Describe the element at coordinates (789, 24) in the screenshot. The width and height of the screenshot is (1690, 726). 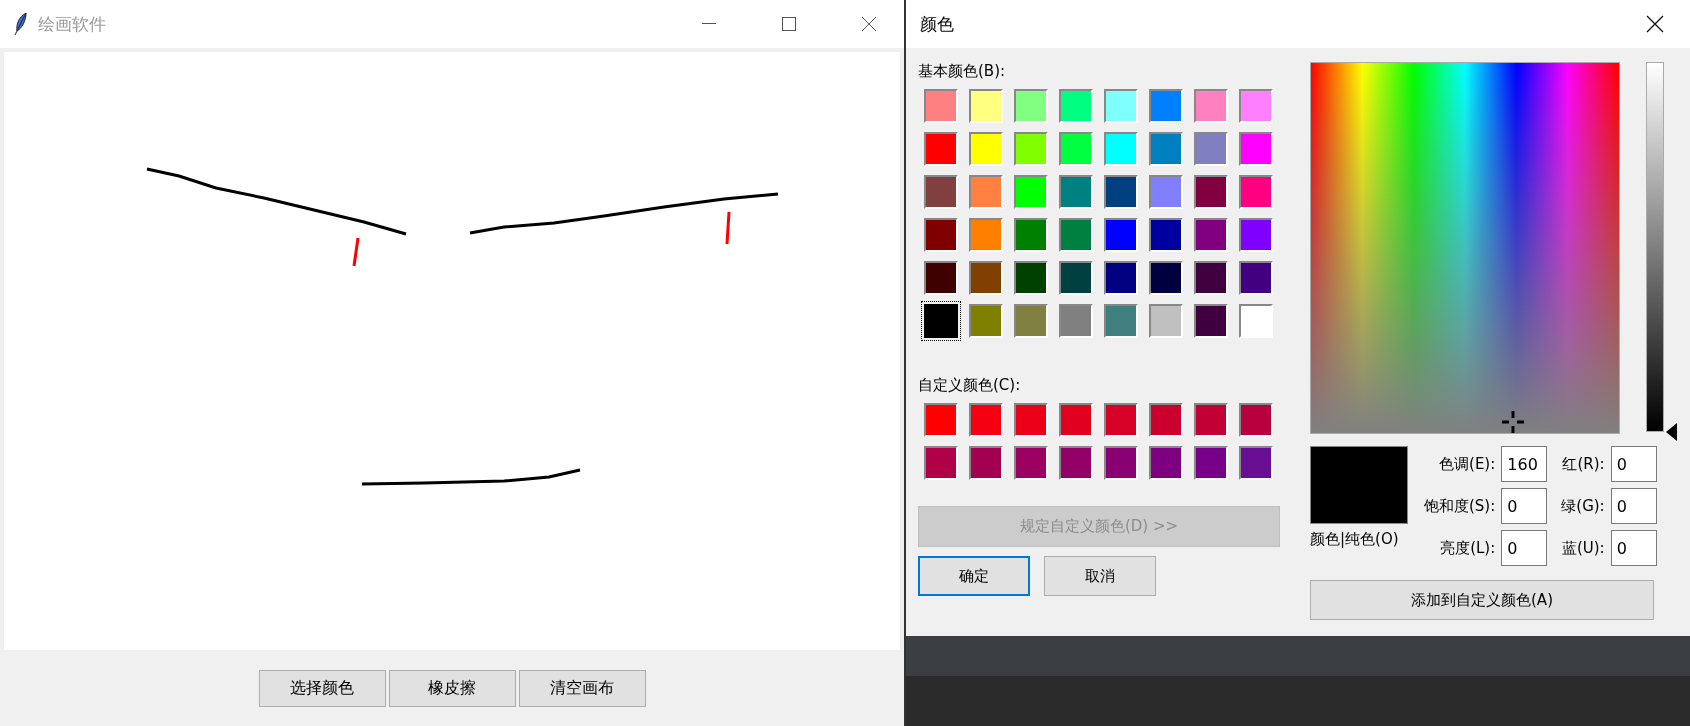
I see `maximize-icon` at that location.